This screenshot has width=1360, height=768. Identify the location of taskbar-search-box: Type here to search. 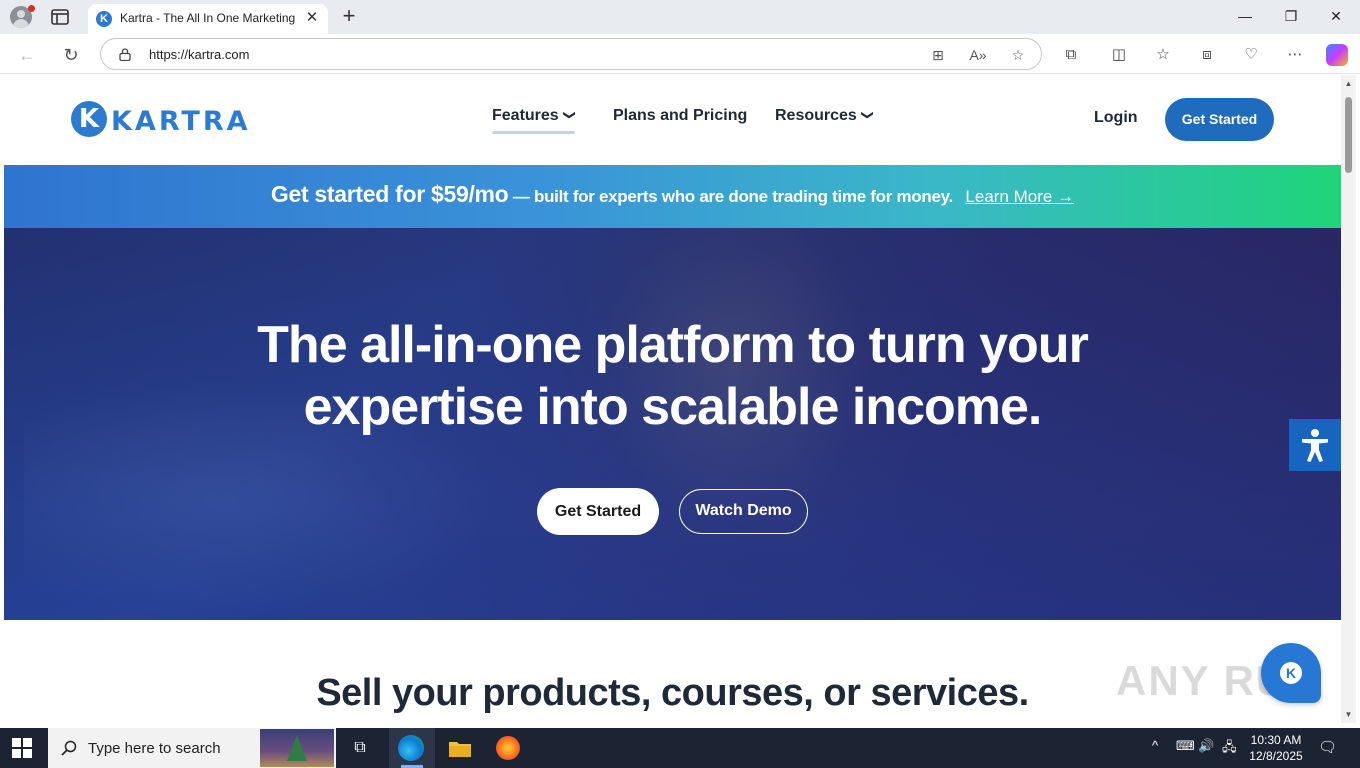
(192, 748).